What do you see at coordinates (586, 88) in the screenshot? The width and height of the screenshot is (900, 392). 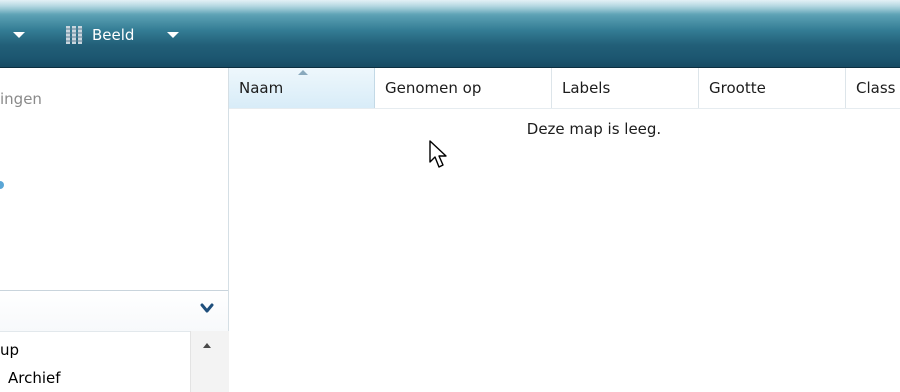 I see `column-header-label: Labels` at bounding box center [586, 88].